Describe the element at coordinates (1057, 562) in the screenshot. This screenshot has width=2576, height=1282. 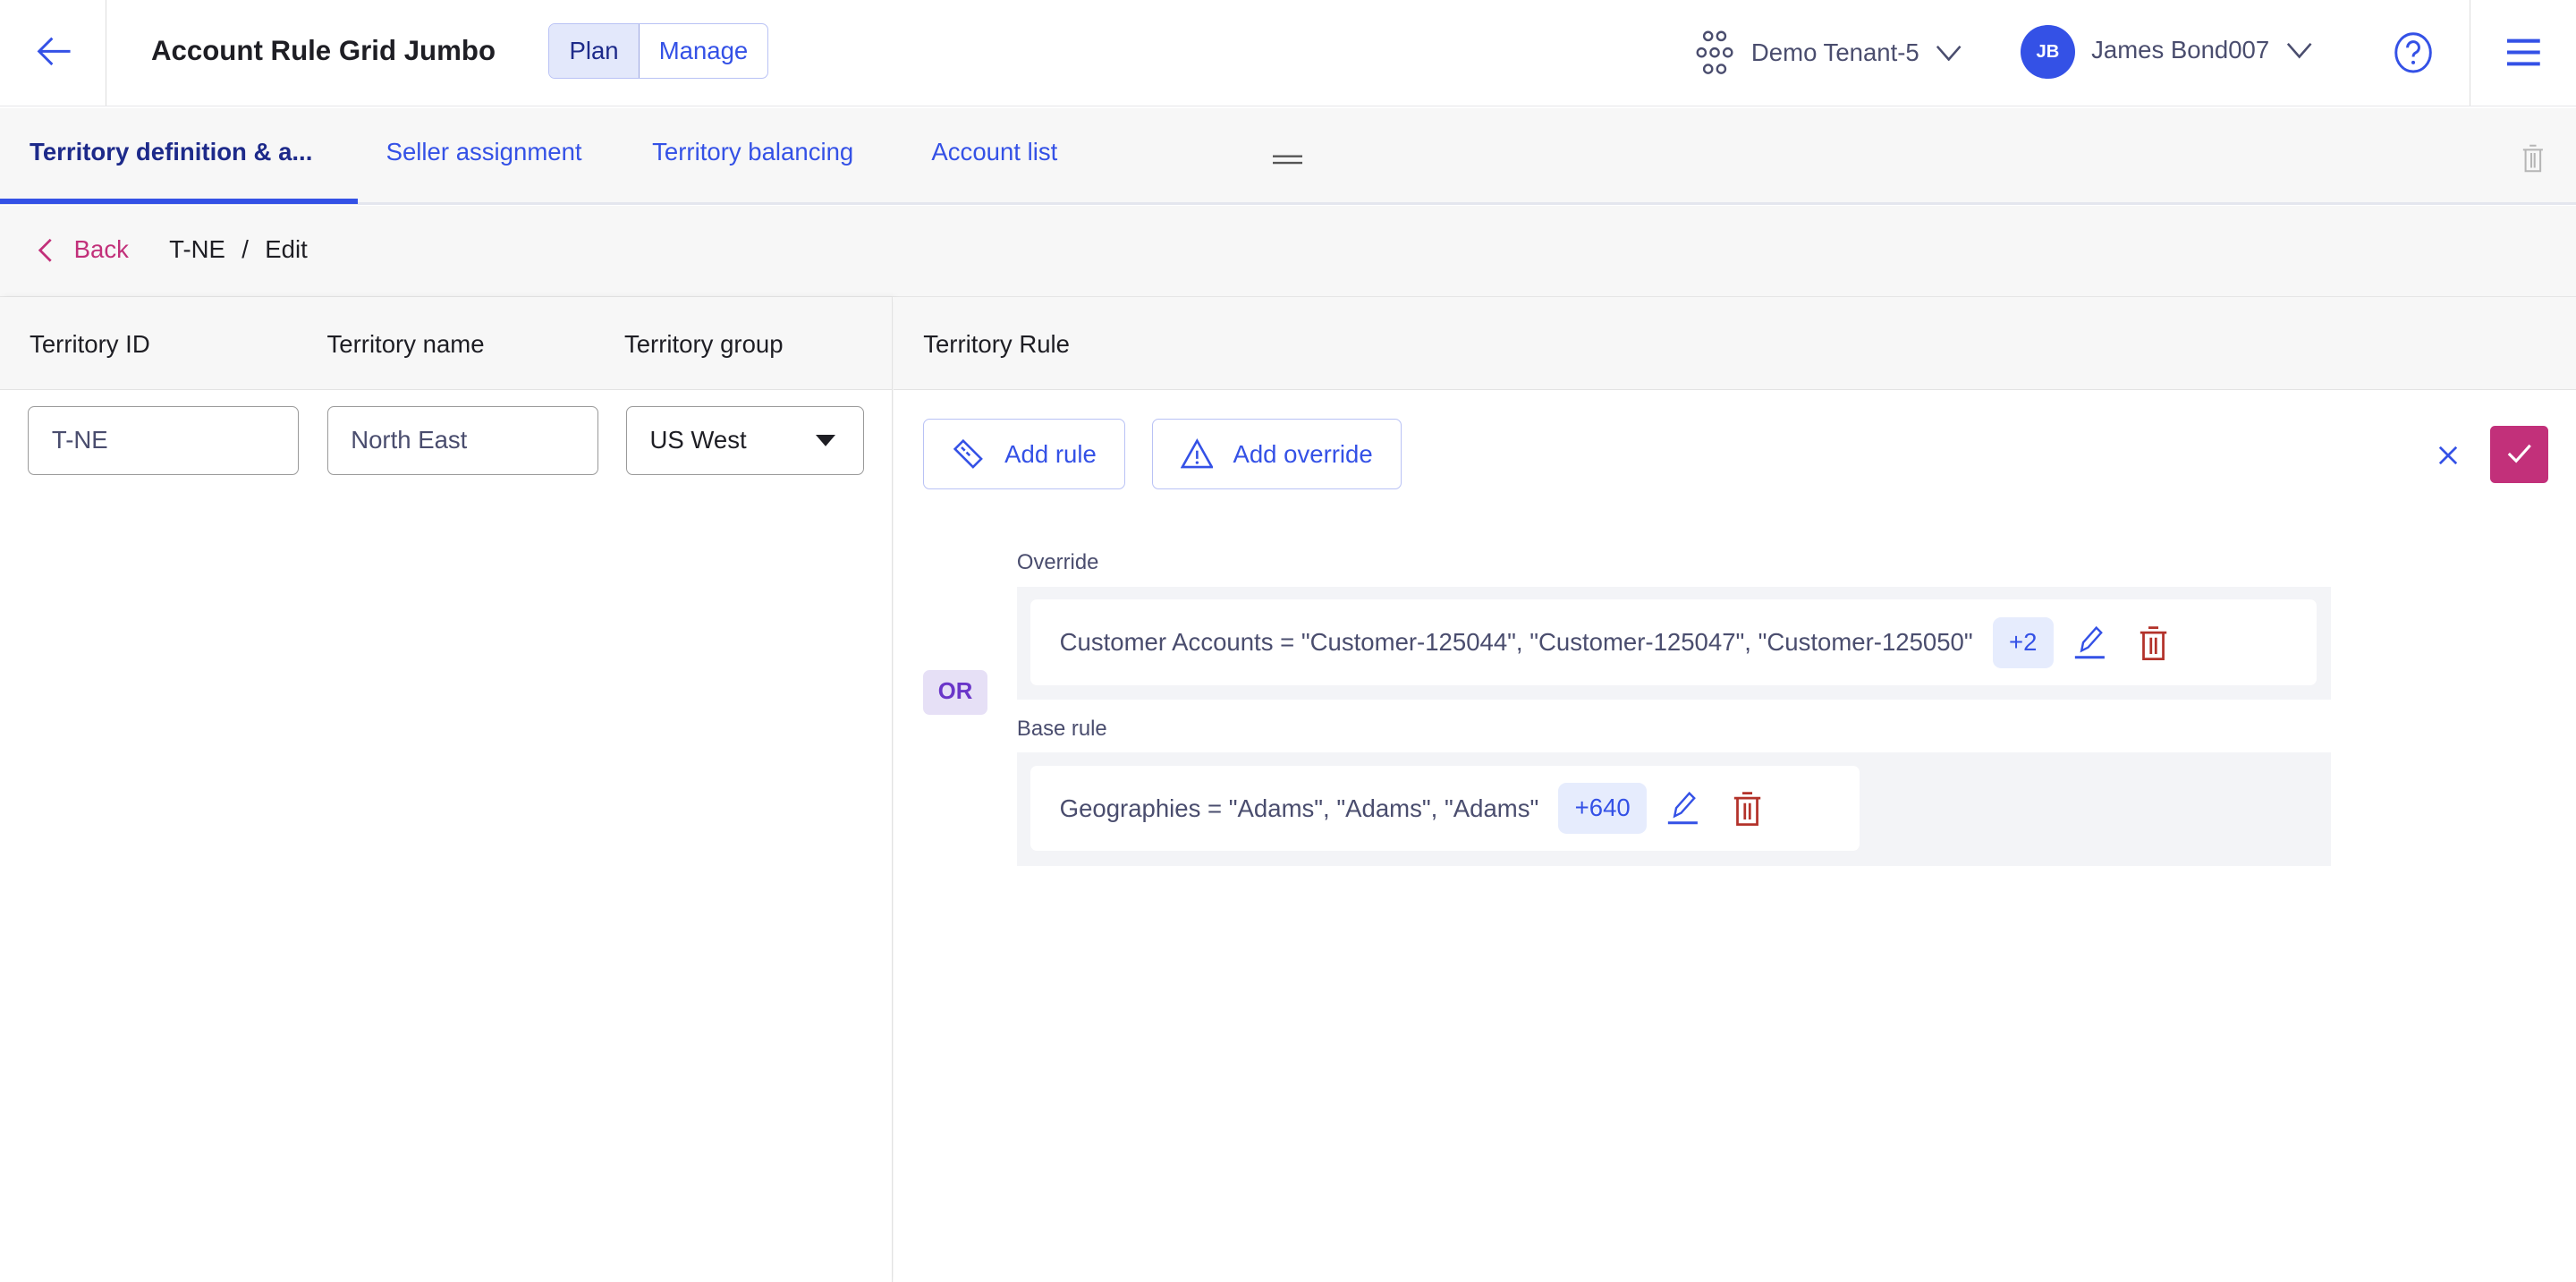
I see `override-label: Override` at that location.